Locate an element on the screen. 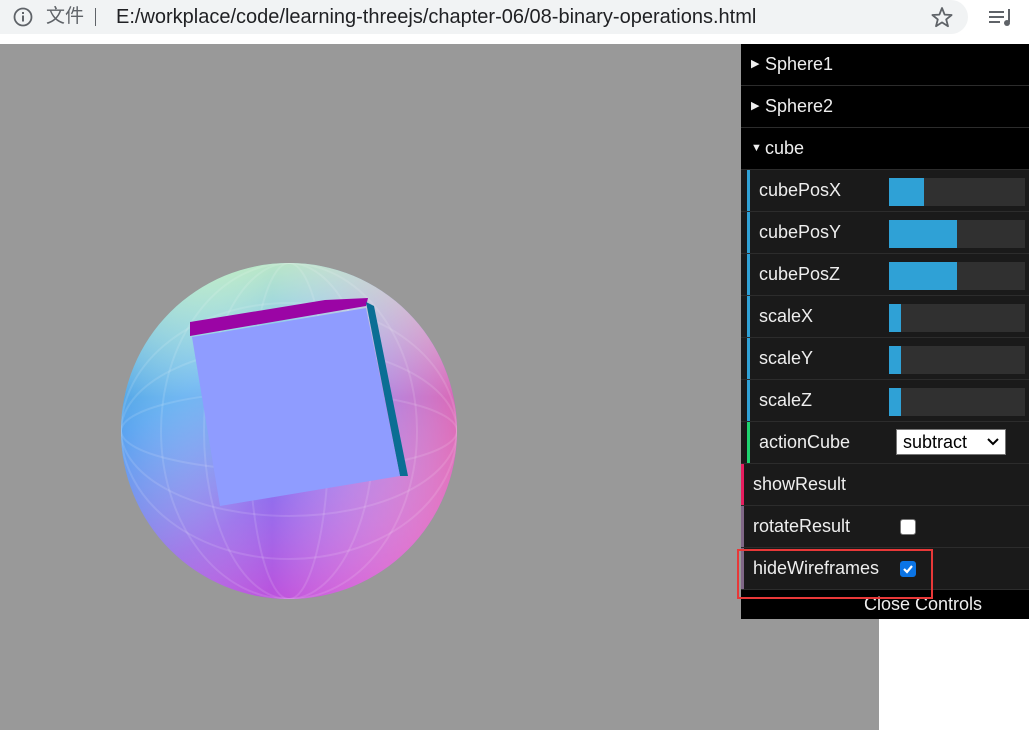  folder-sphere2: ▶ Sphere2 is located at coordinates (885, 107).